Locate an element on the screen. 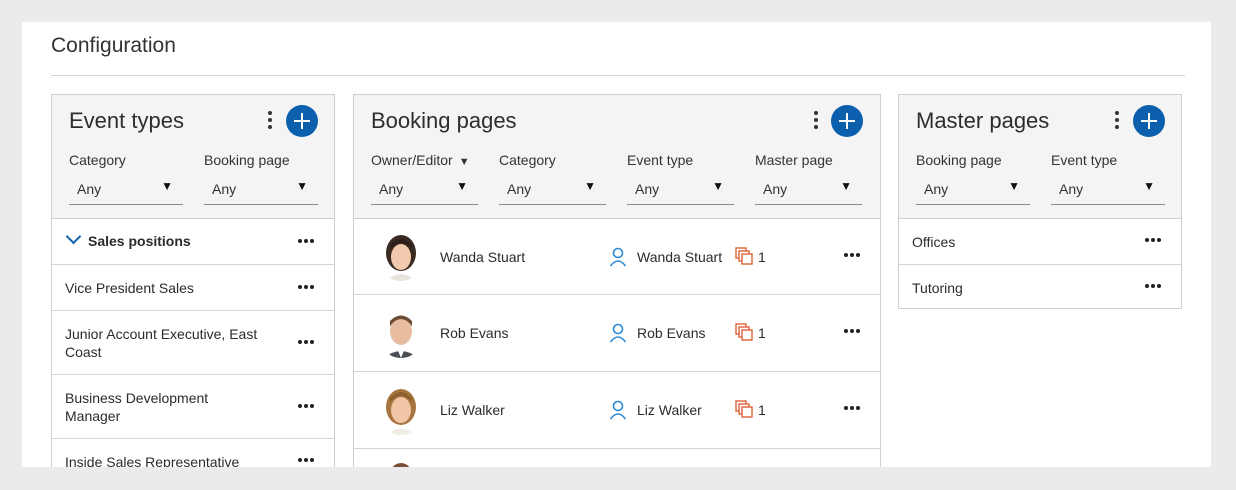  group-row-sales-positions: Sales positions is located at coordinates (193, 242).